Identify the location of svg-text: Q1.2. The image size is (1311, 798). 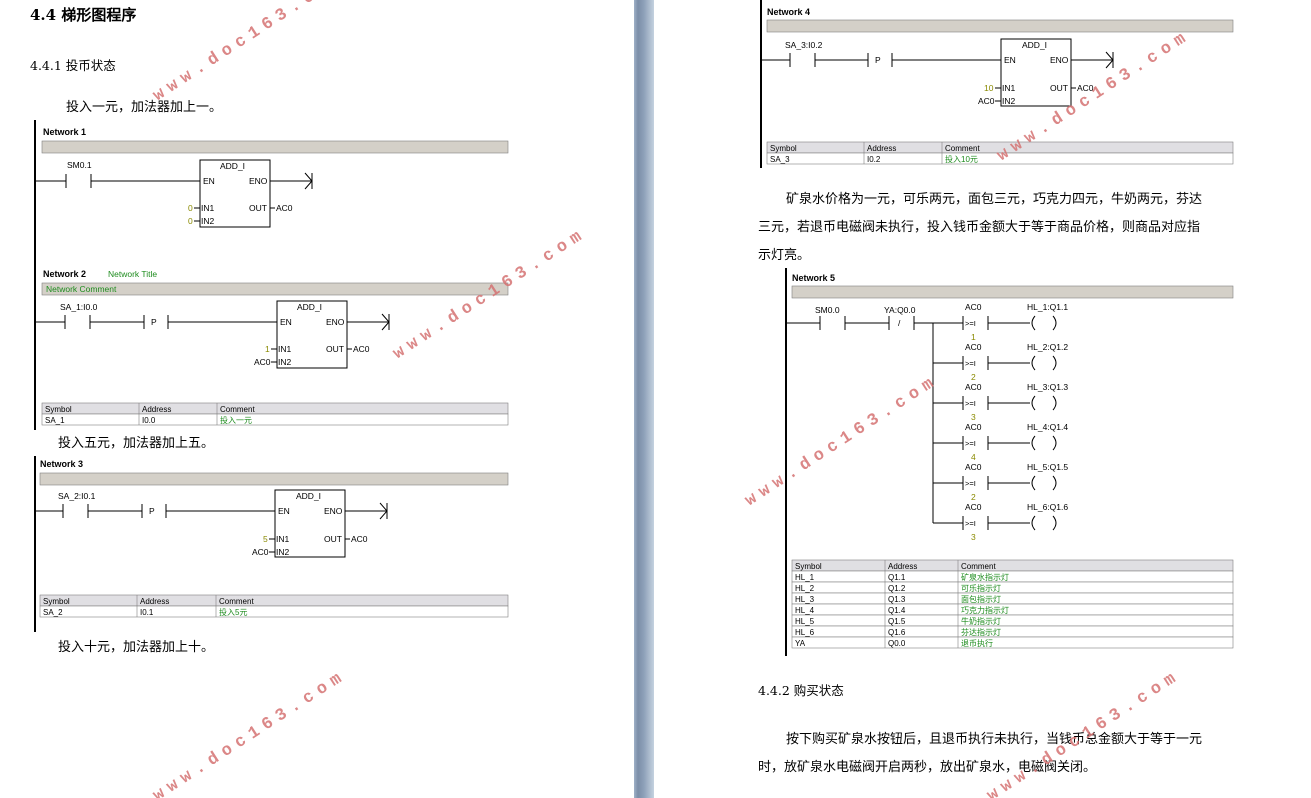
(897, 588).